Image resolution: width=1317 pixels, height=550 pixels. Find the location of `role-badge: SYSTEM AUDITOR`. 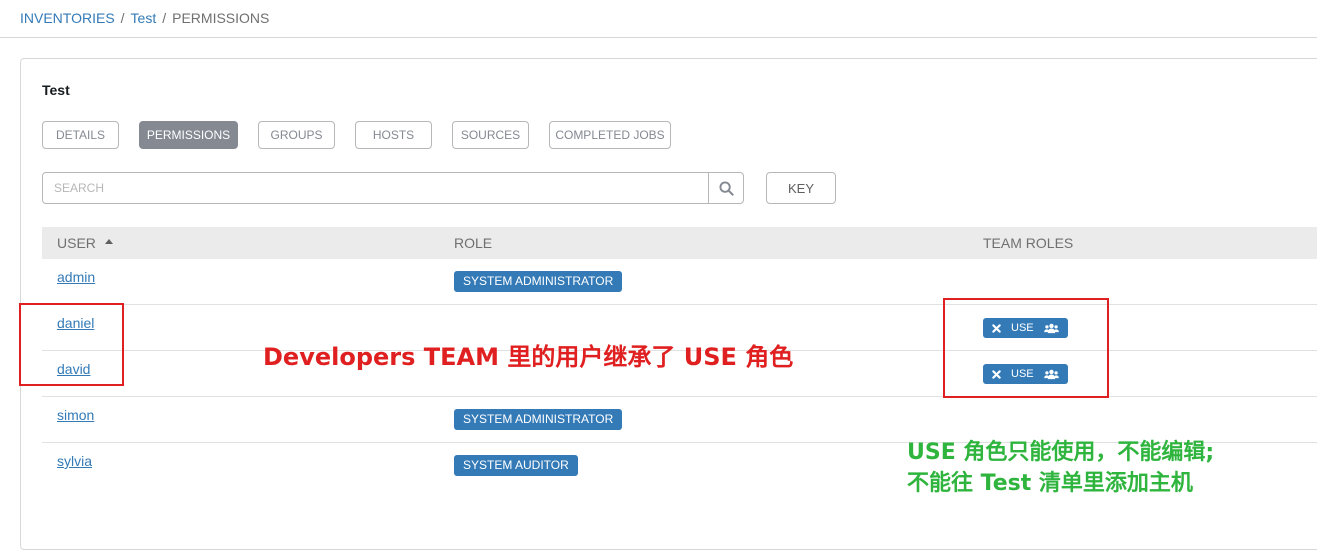

role-badge: SYSTEM AUDITOR is located at coordinates (516, 465).